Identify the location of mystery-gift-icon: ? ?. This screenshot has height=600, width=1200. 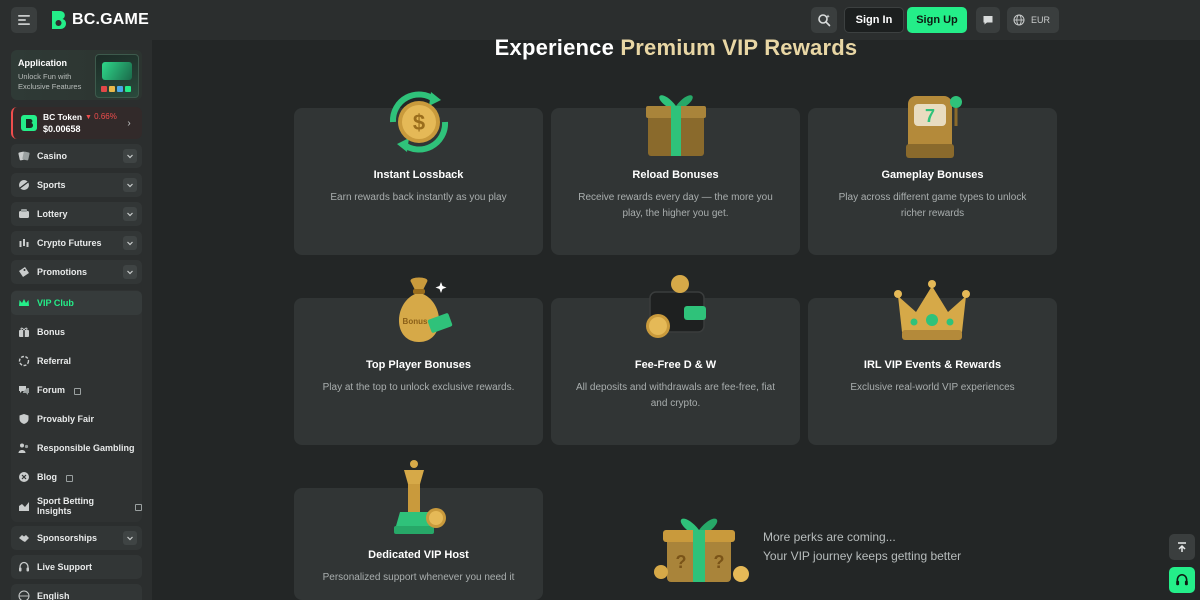
(701, 550).